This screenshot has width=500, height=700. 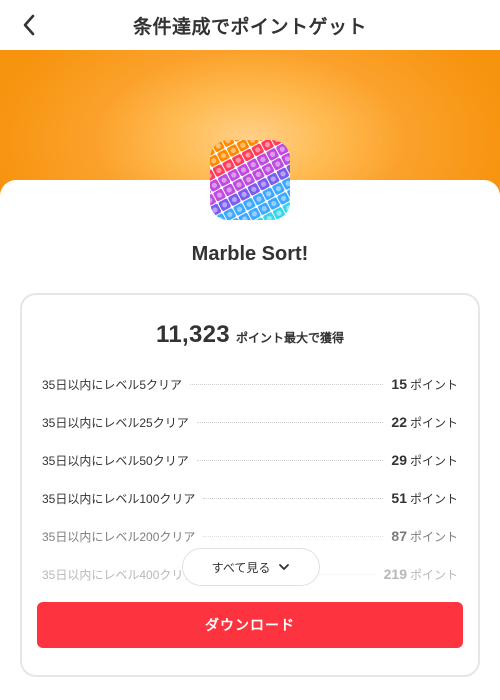 I want to click on app-name: Marble Sort!, so click(x=250, y=254).